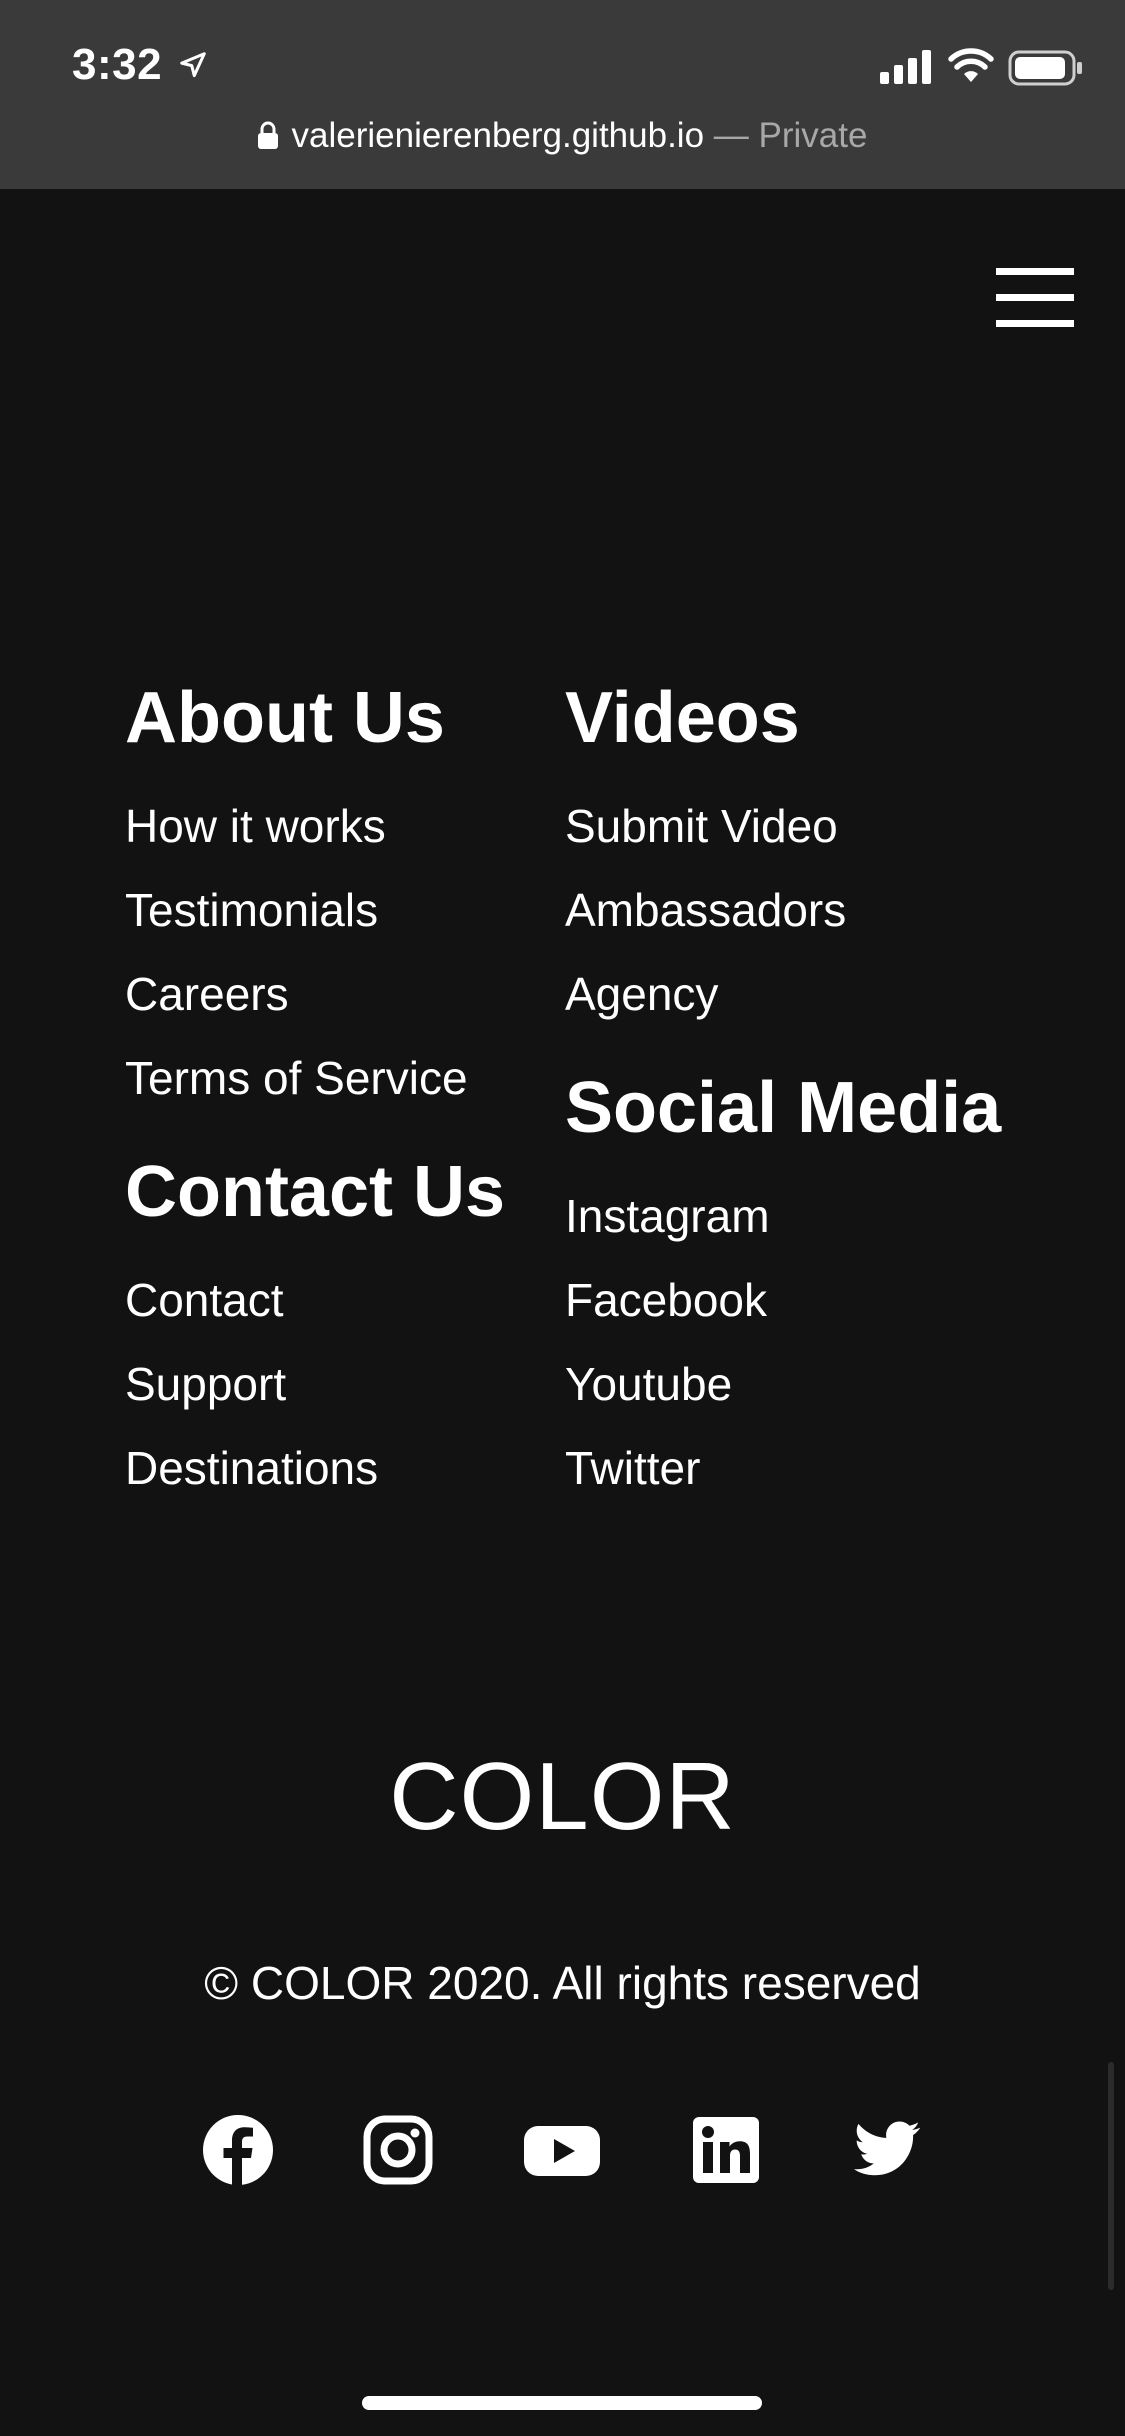 This screenshot has width=1125, height=2436. Describe the element at coordinates (905, 67) in the screenshot. I see `cellular-signal-icon` at that location.